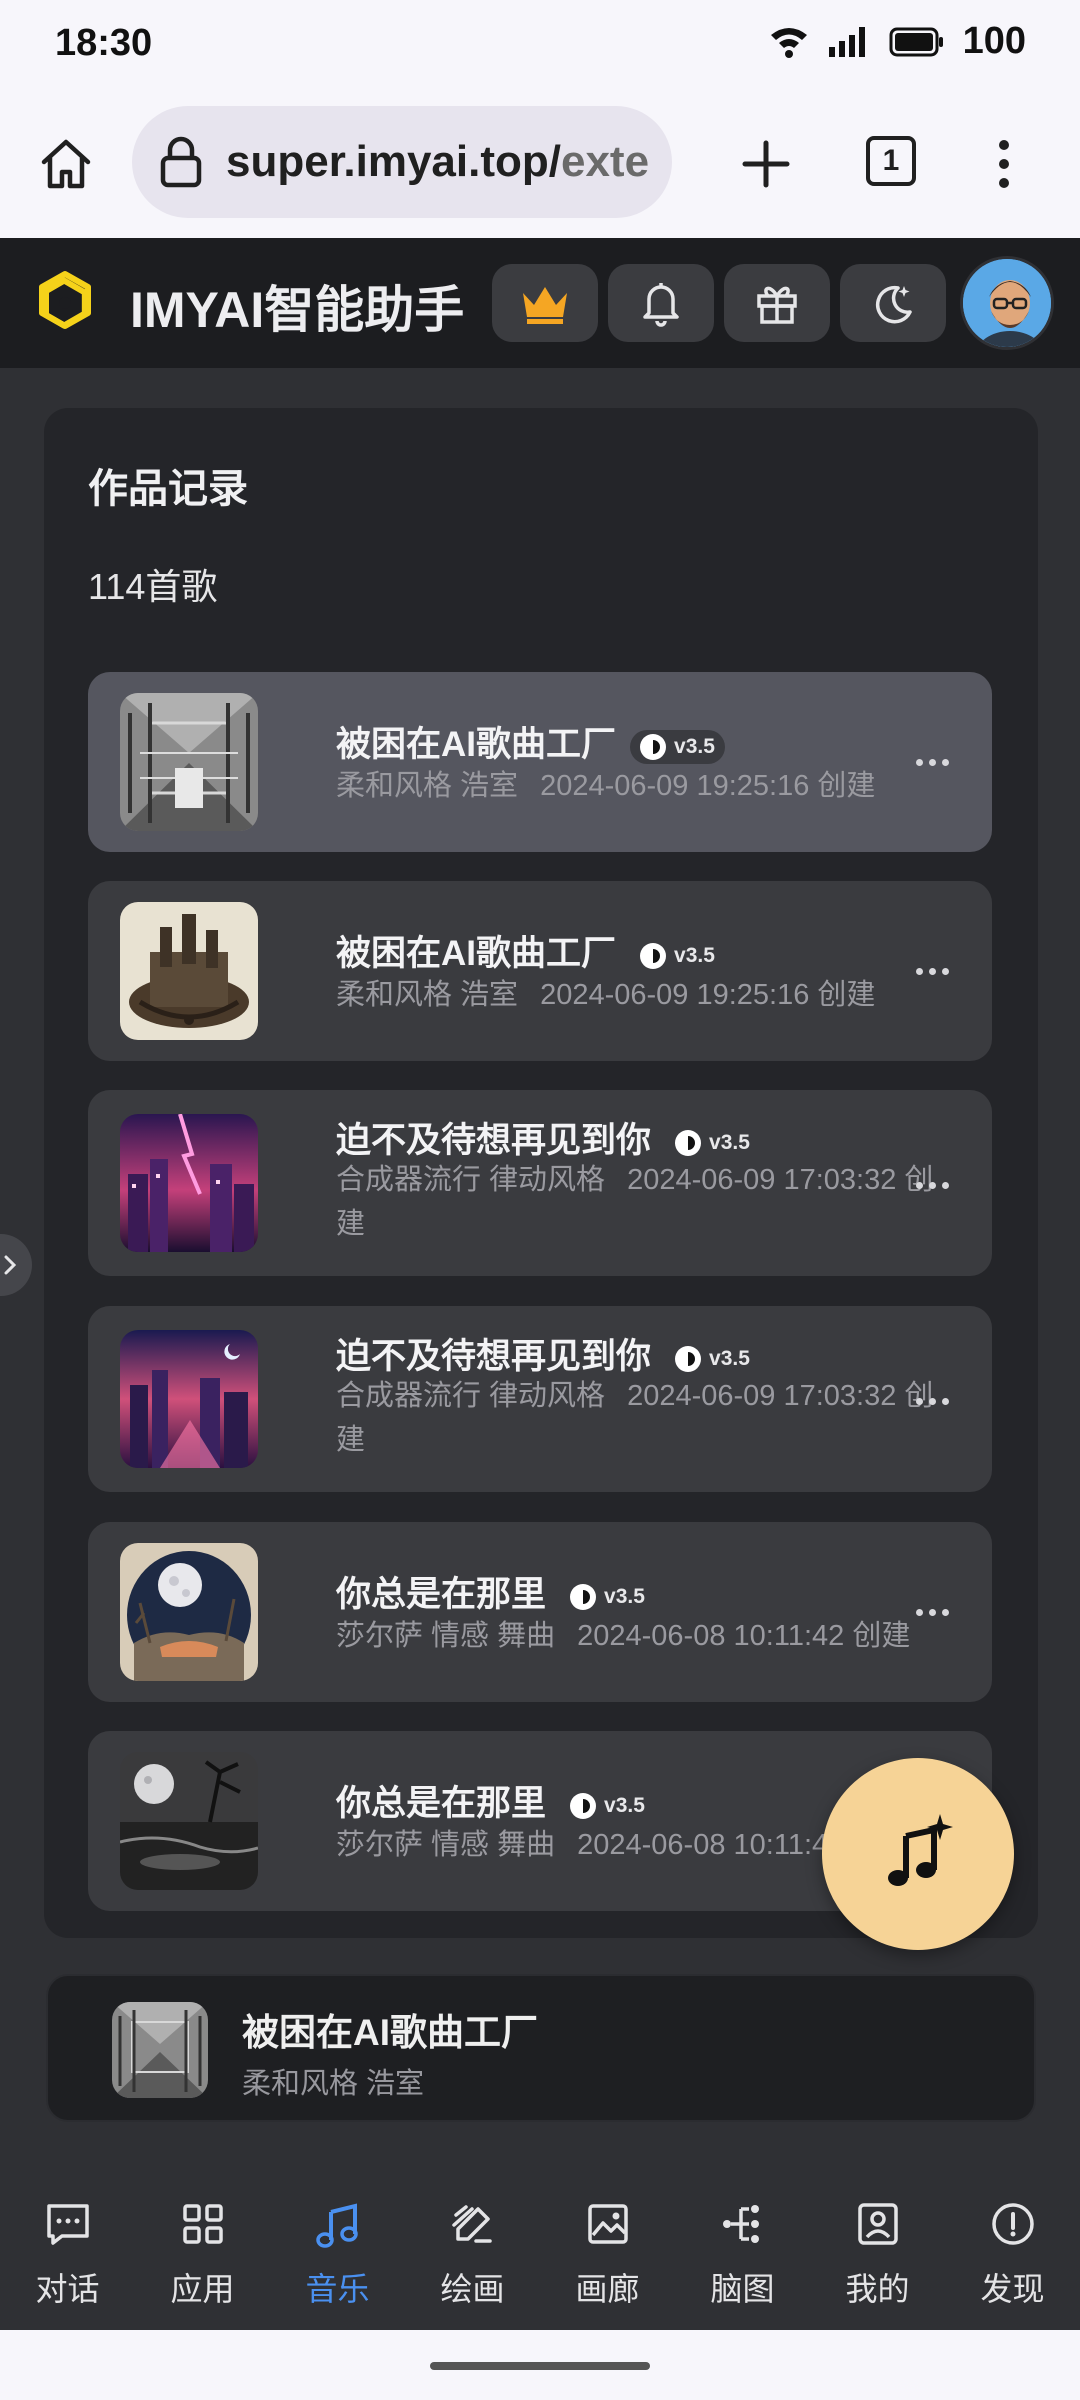 The width and height of the screenshot is (1080, 2400). I want to click on song-count: 114首歌, so click(153, 586).